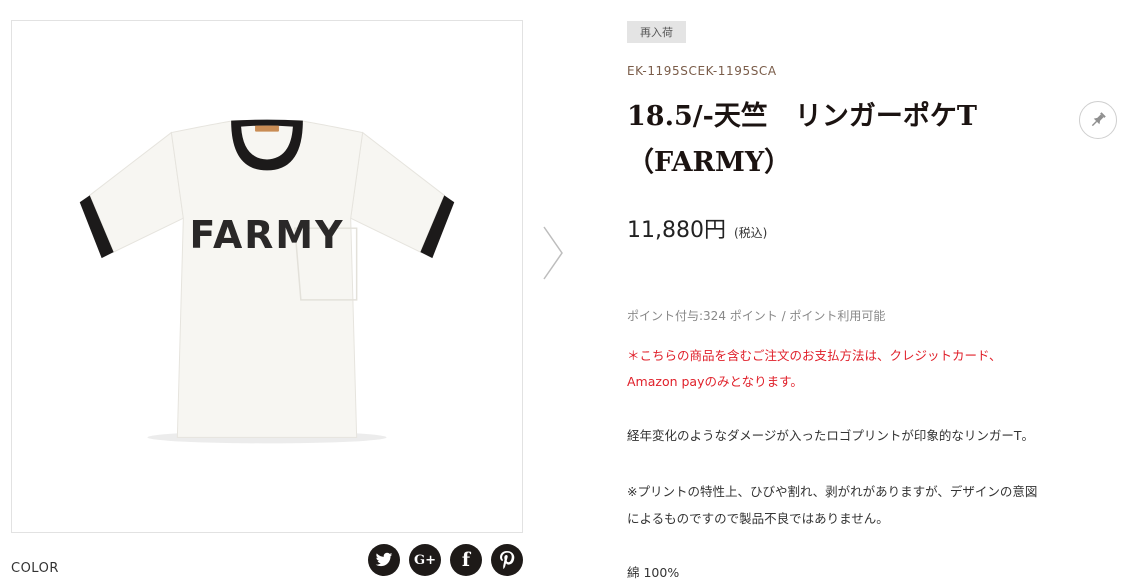 This screenshot has height=586, width=1125. I want to click on chevron-right-icon, so click(553, 253).